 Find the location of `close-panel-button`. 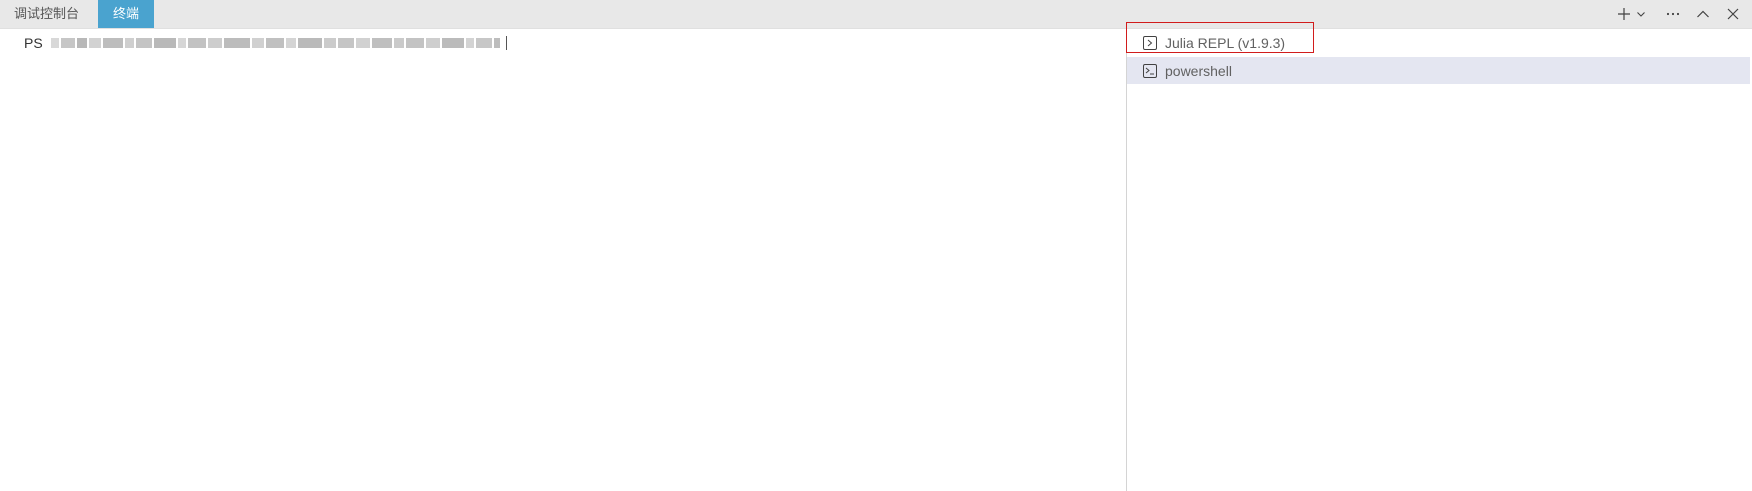

close-panel-button is located at coordinates (1733, 14).